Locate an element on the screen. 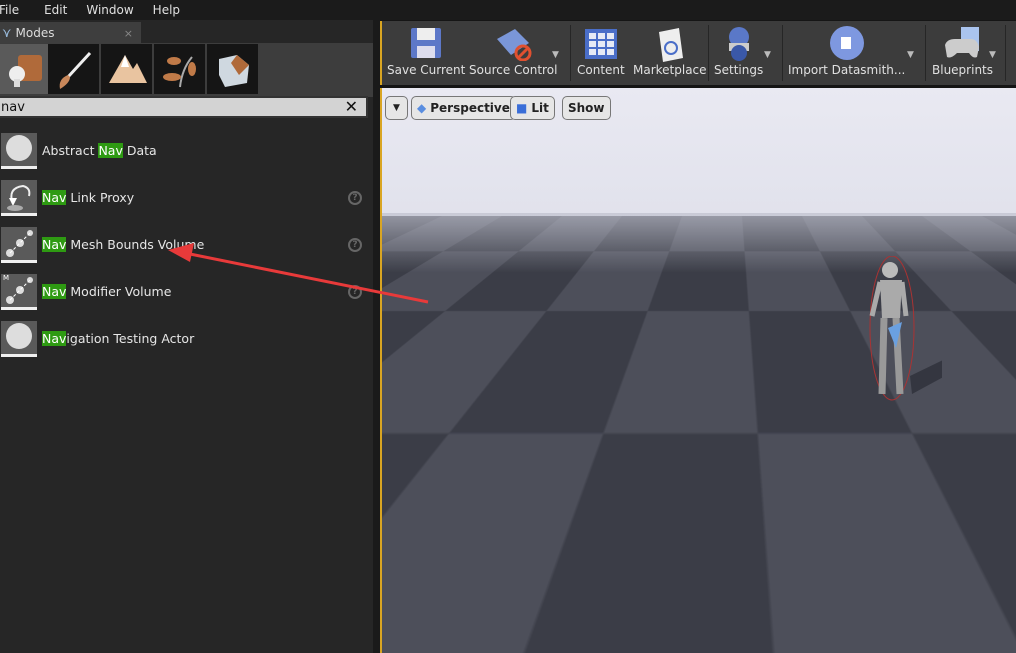 This screenshot has height=653, width=1016. clear-search-icon: ✕ is located at coordinates (351, 106).